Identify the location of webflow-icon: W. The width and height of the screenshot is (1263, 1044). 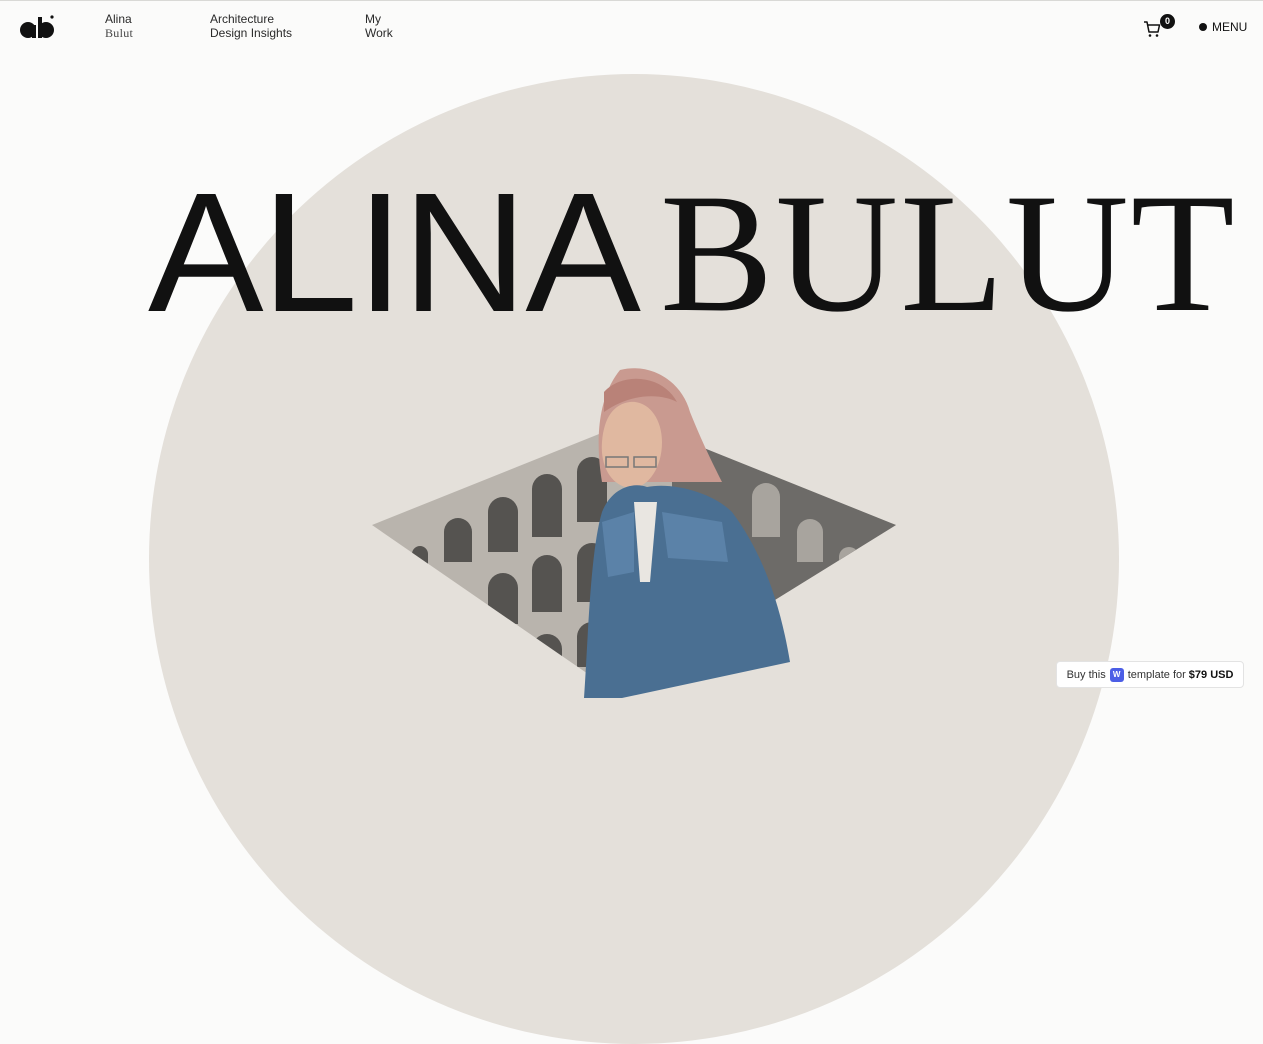
(1116, 674).